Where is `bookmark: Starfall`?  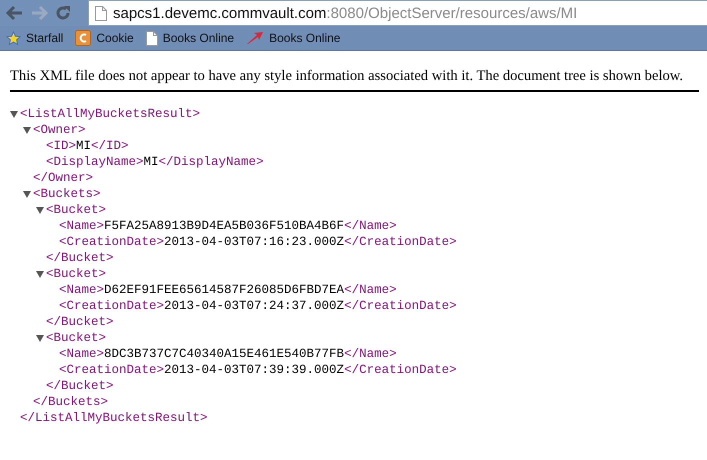
bookmark: Starfall is located at coordinates (35, 38).